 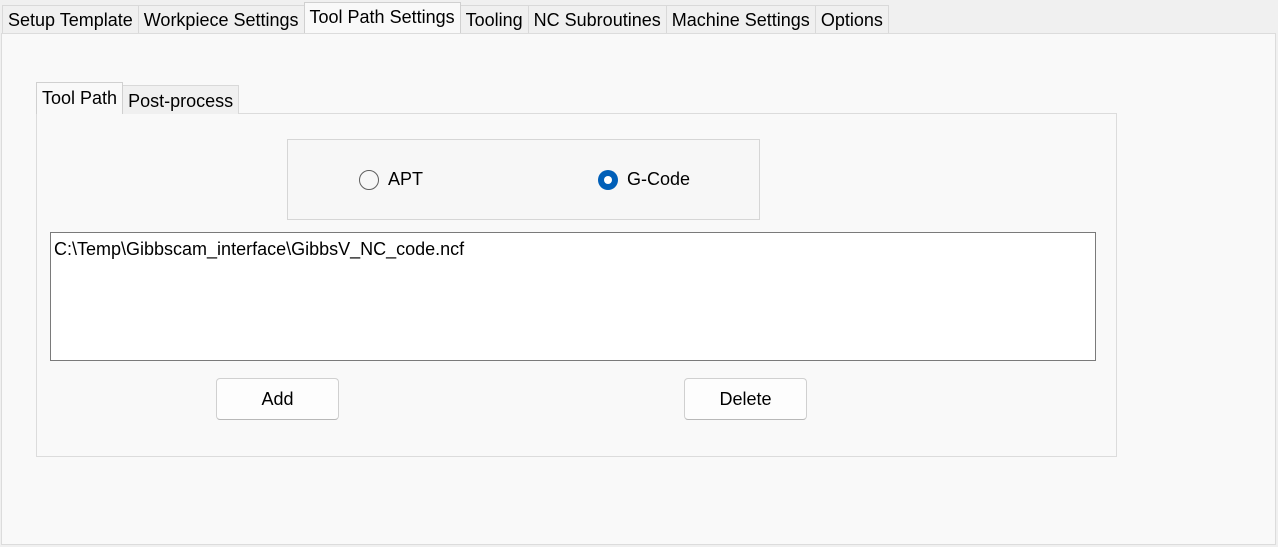 I want to click on apt-radio-option: APT, so click(x=391, y=179).